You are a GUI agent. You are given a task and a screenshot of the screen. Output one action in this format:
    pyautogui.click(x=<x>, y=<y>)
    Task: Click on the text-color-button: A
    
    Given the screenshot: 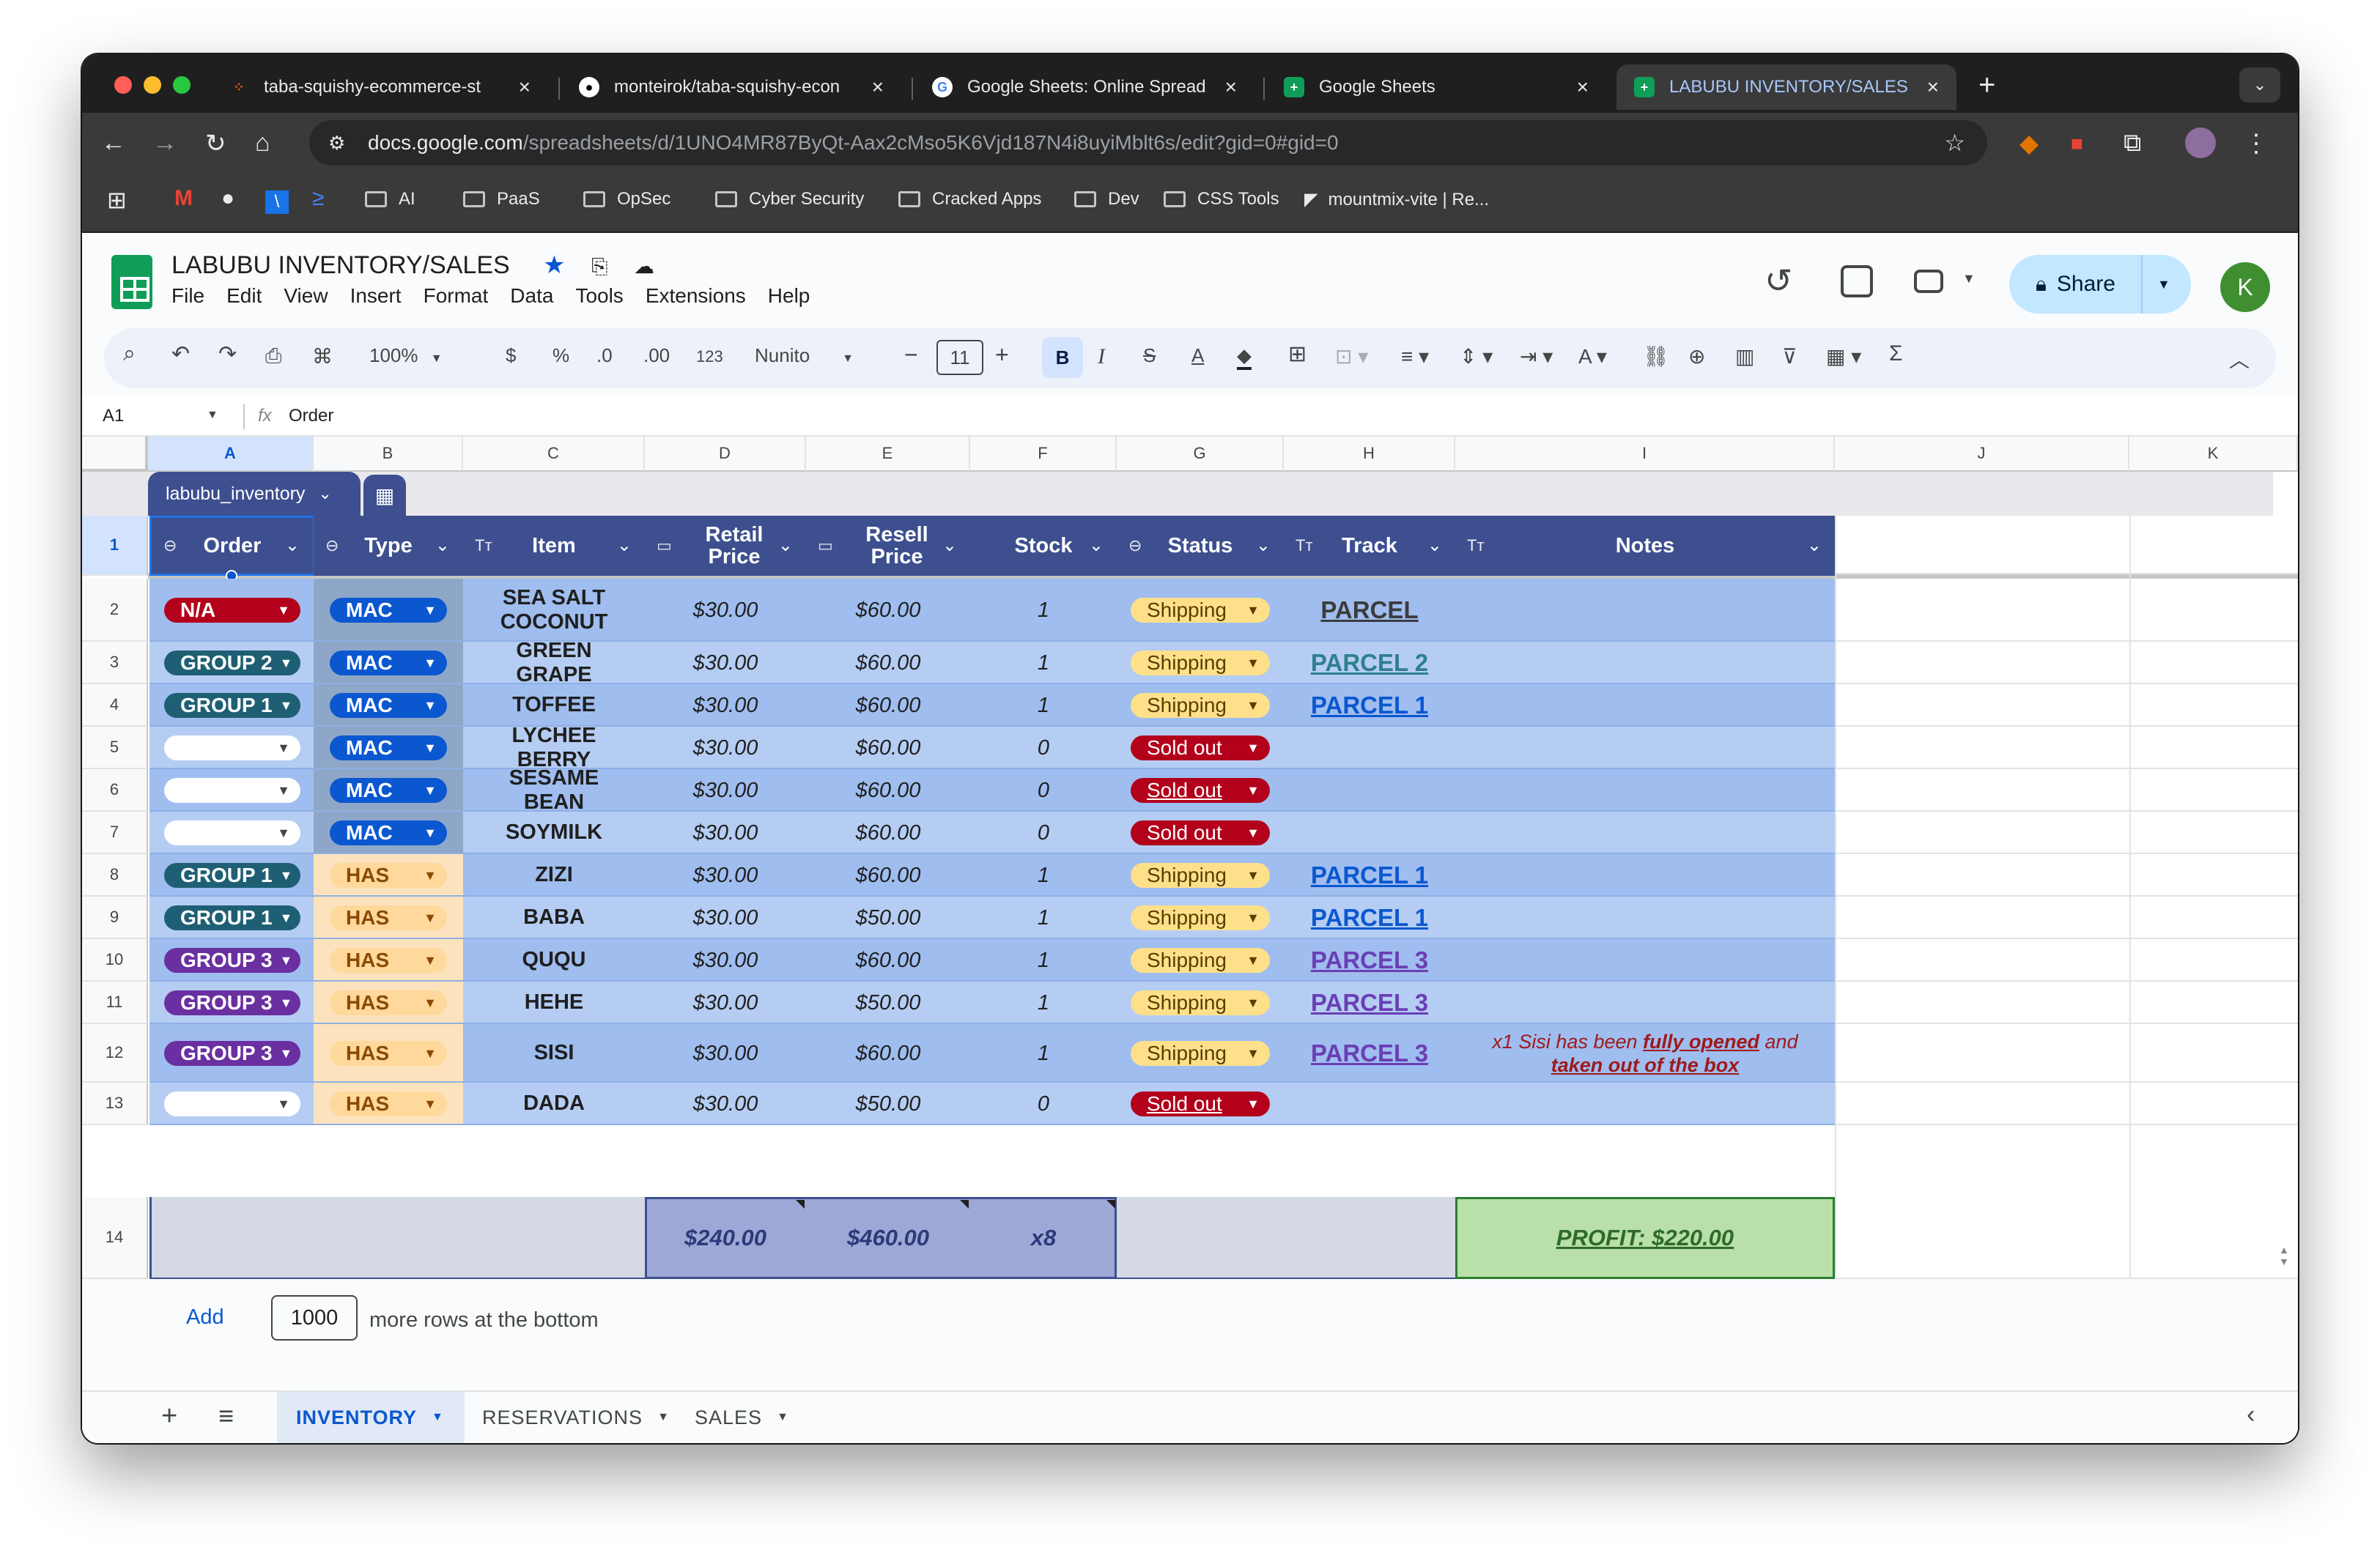 What is the action you would take?
    pyautogui.click(x=1197, y=355)
    